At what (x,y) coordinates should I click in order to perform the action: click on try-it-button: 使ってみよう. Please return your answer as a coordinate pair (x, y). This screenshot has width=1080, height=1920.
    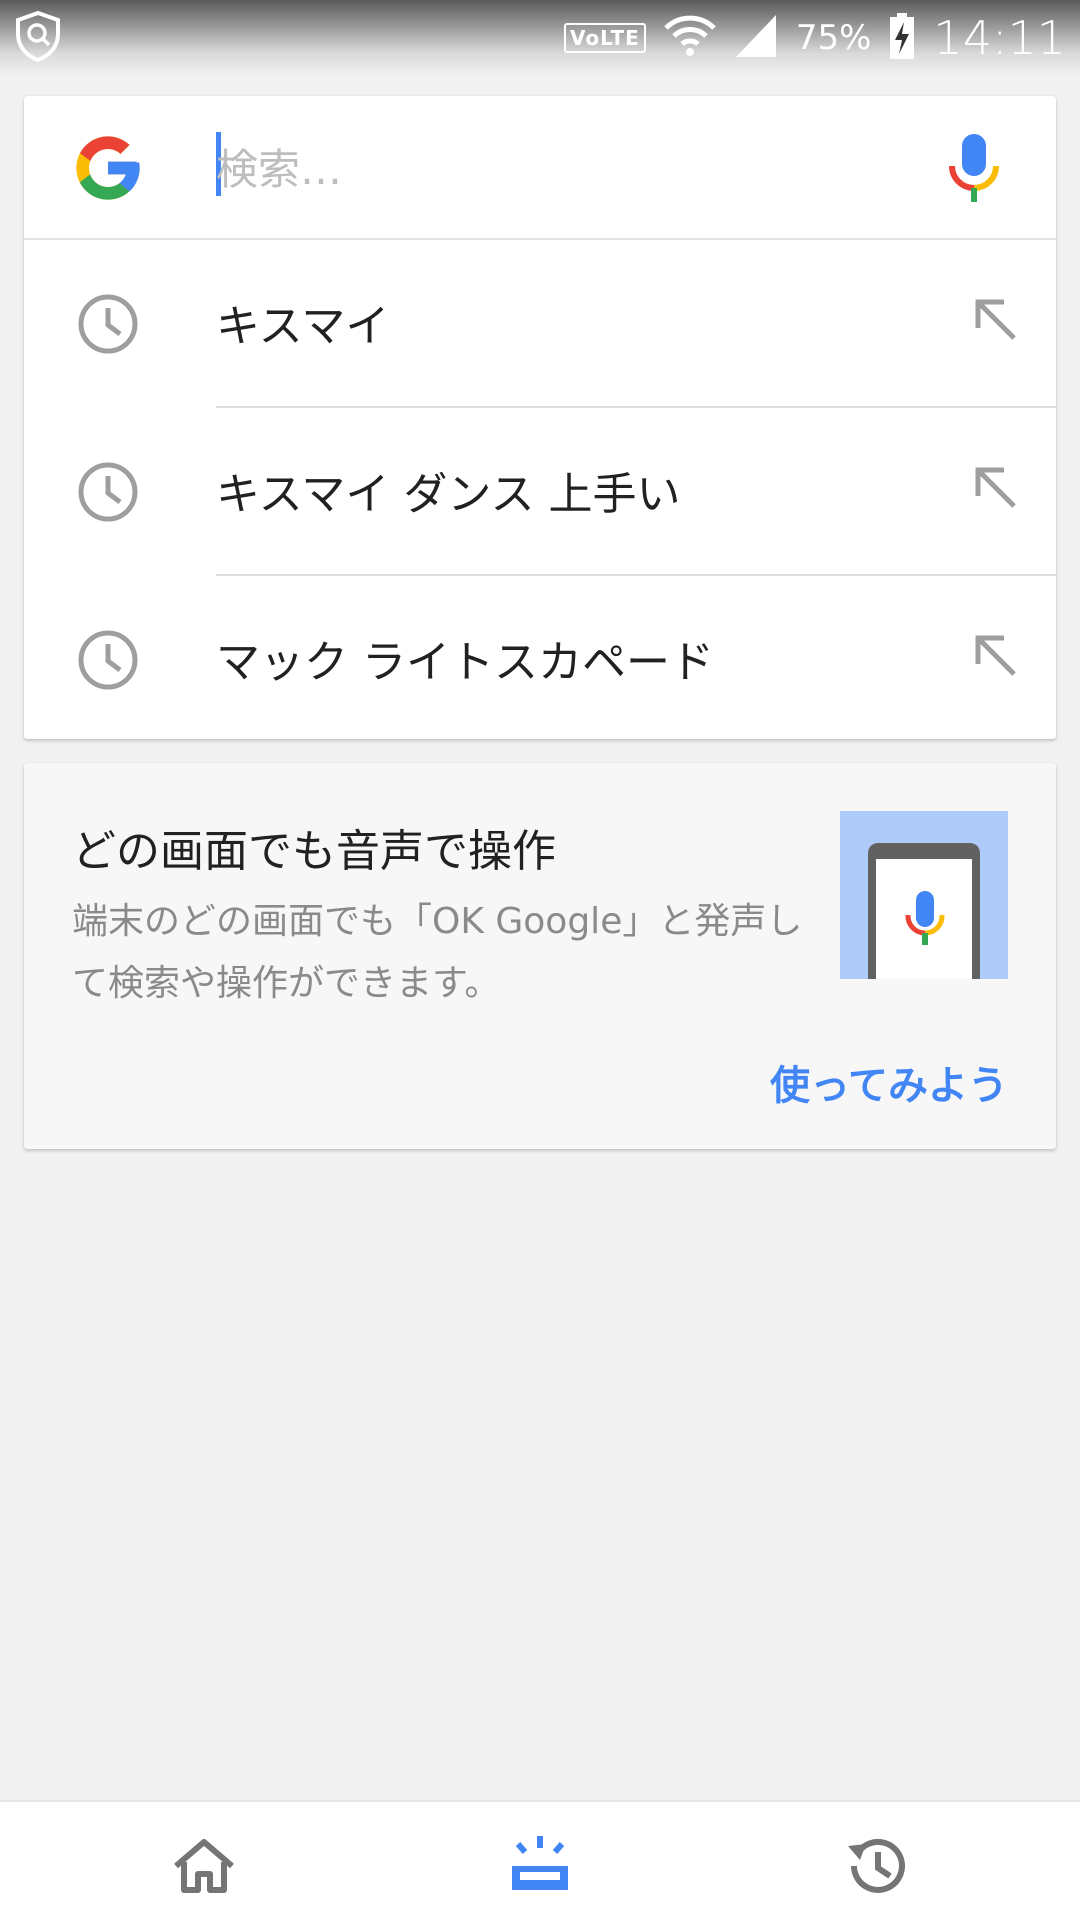
    Looking at the image, I should click on (889, 1082).